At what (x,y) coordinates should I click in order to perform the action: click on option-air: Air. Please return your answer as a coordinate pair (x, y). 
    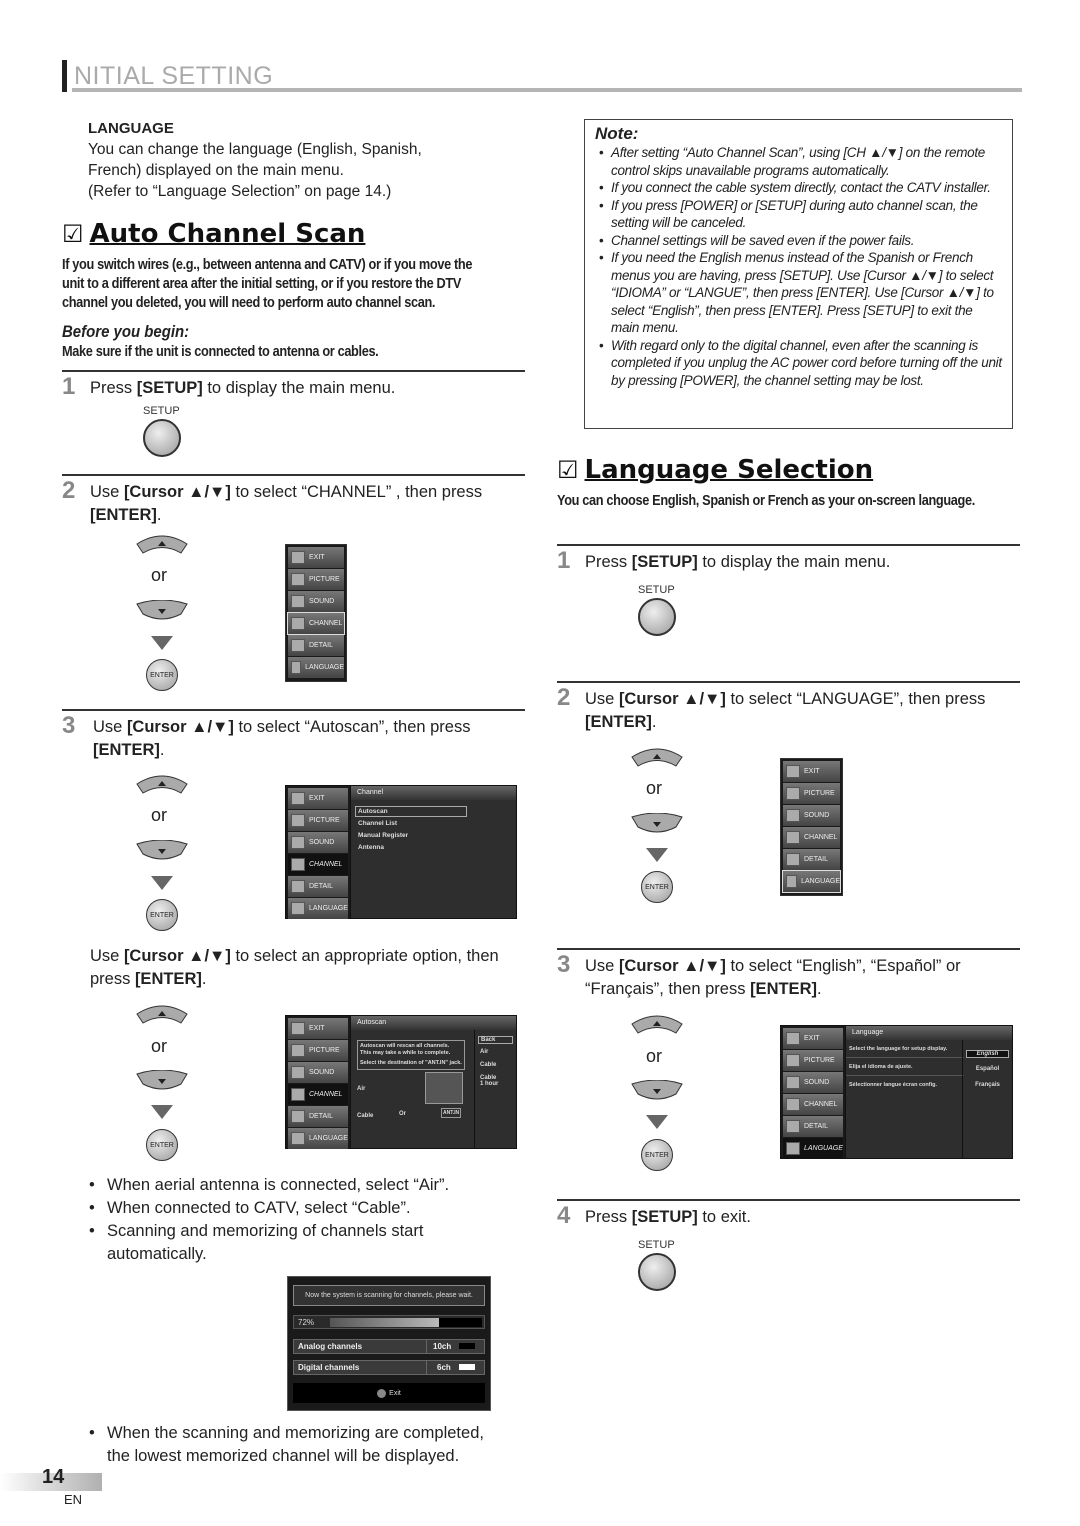
    Looking at the image, I should click on (495, 1052).